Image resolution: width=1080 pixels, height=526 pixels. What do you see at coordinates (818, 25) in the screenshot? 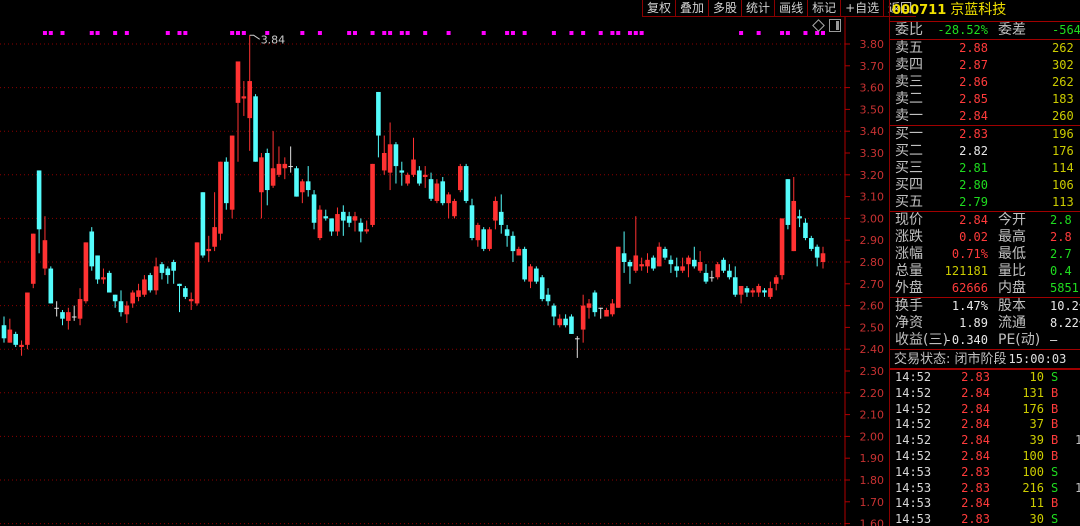
I see `diamond-icon` at bounding box center [818, 25].